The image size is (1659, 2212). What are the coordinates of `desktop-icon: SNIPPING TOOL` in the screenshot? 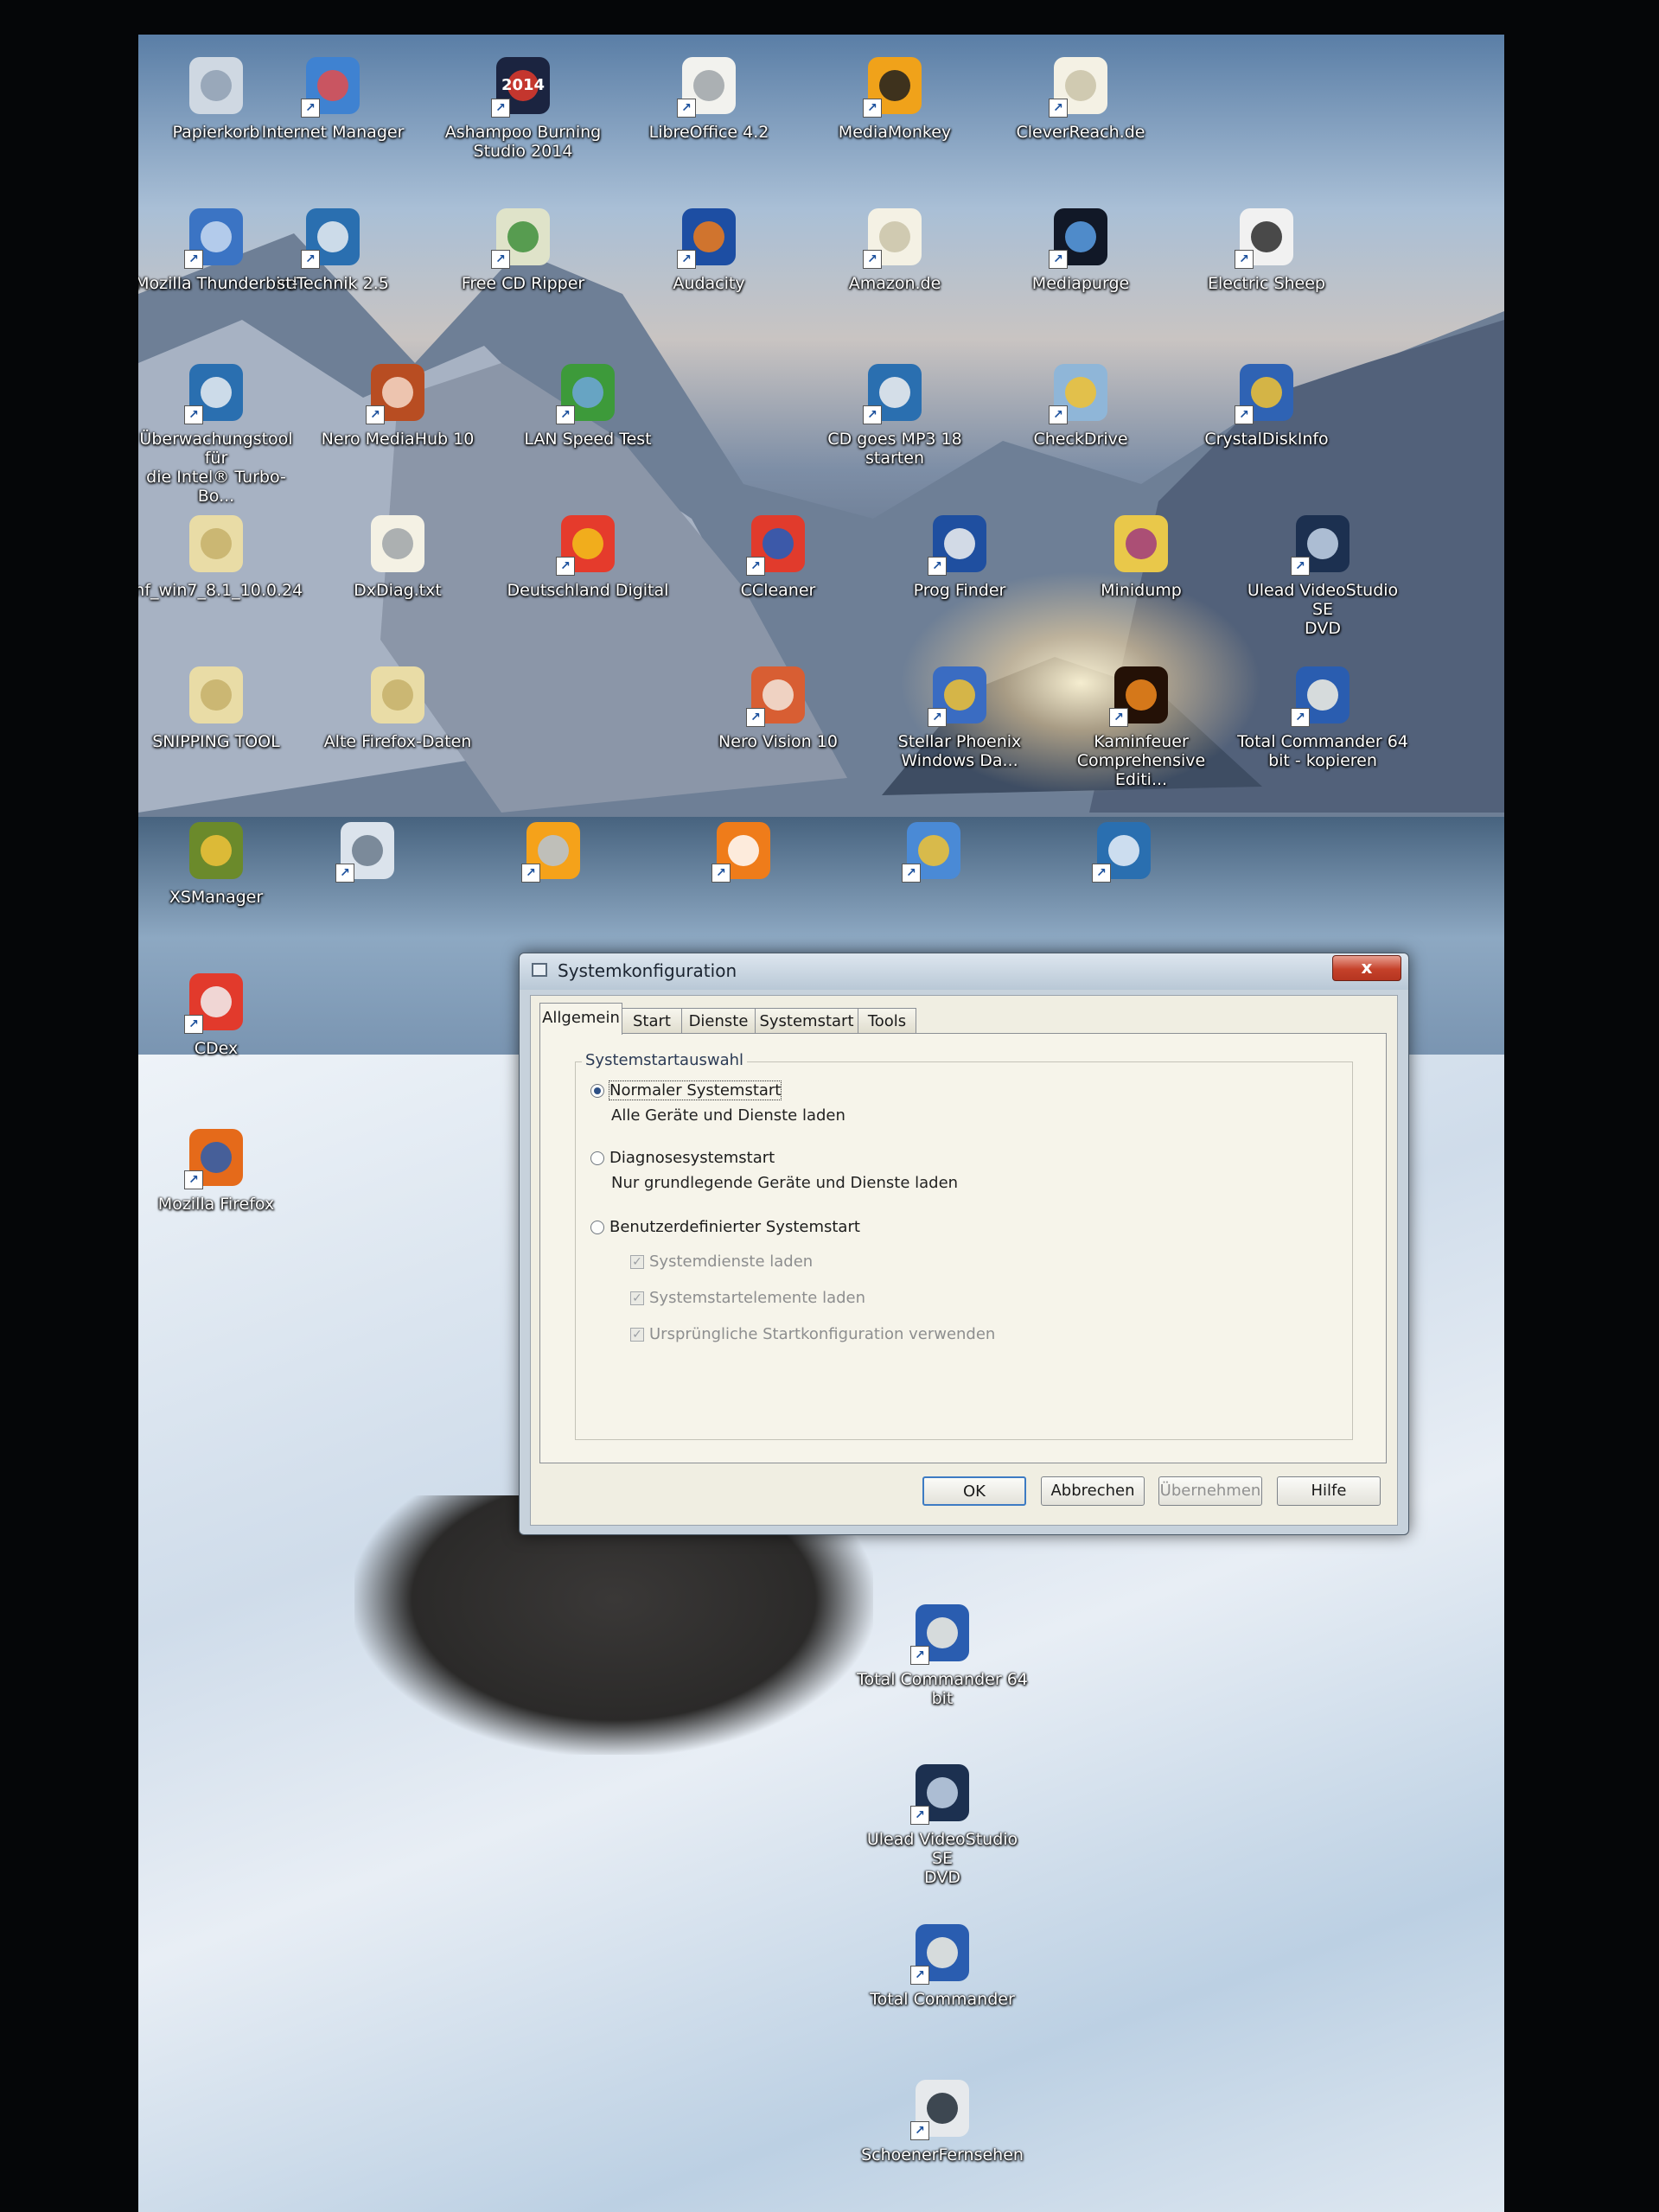 It's located at (220, 706).